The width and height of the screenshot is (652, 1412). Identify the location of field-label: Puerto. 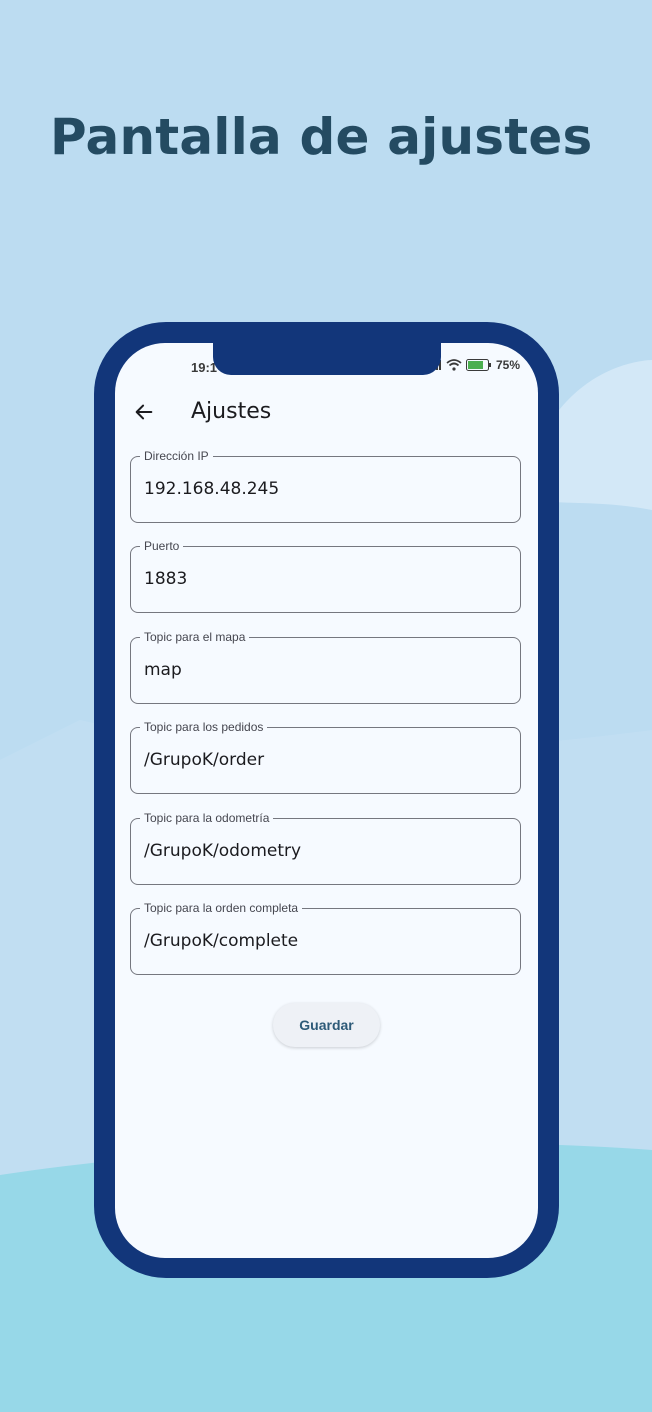
(162, 546).